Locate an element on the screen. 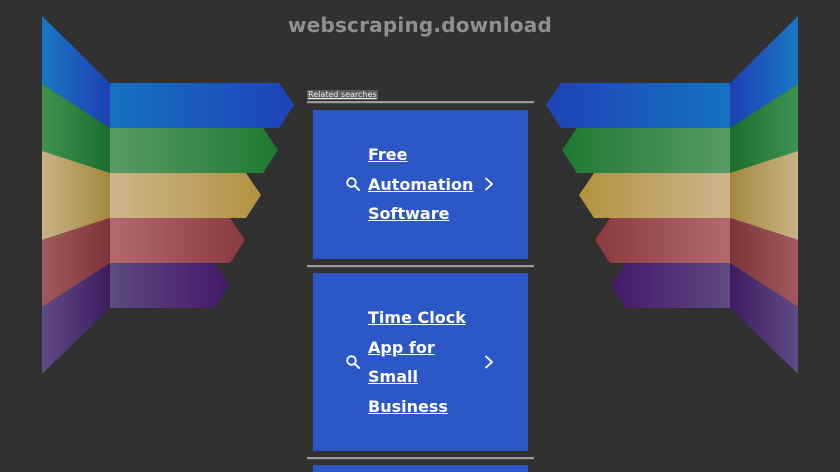 Image resolution: width=840 pixels, height=472 pixels. card-text-line: Automation is located at coordinates (421, 184).